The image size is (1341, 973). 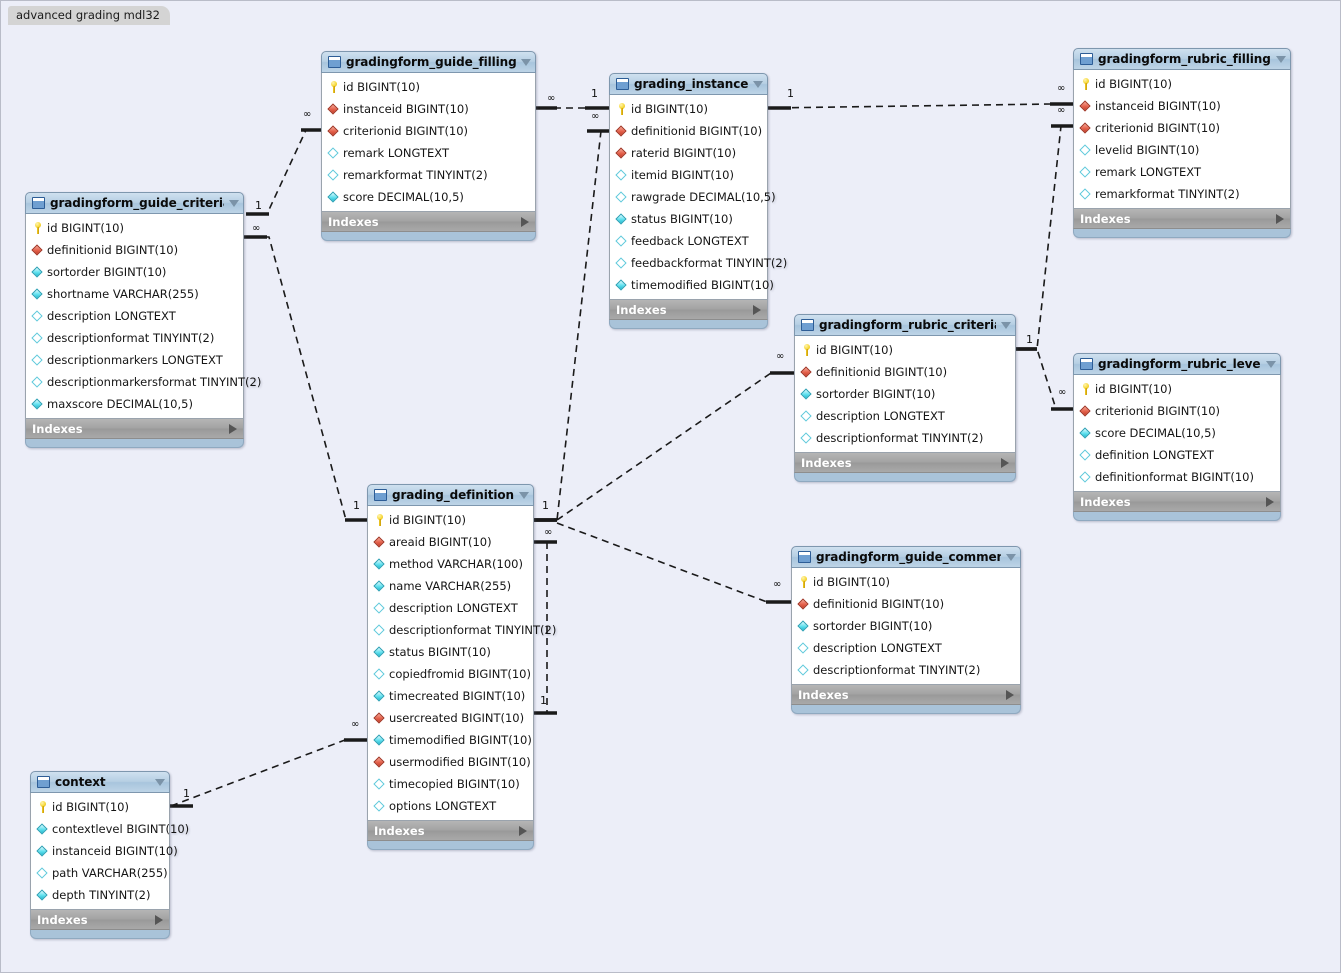 I want to click on column-row: path VARCHAR(255), so click(x=100, y=873).